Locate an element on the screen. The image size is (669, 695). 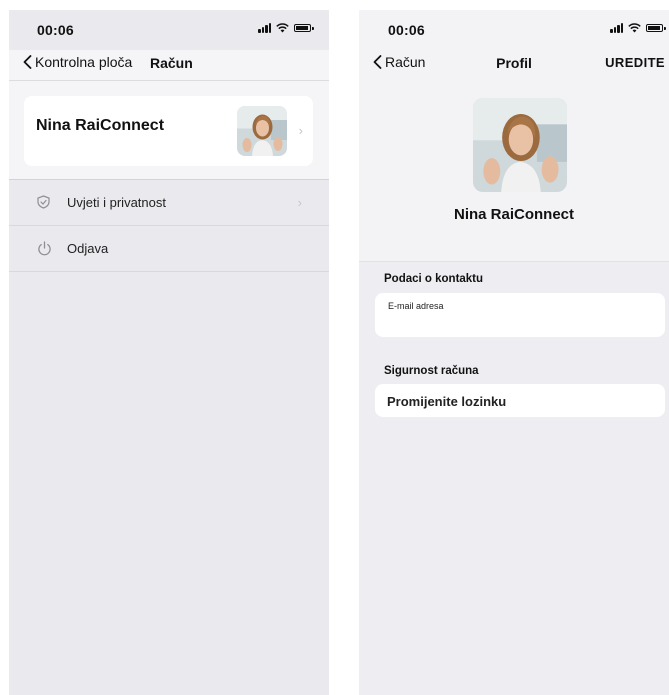
change-password-button: Promijenite lozinku is located at coordinates (520, 400).